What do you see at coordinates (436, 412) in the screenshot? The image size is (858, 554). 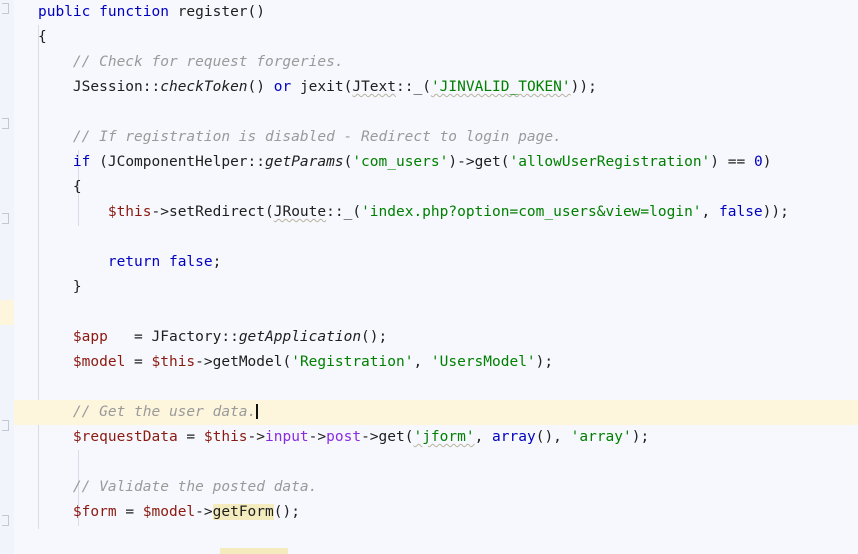 I see `code-line-current: // Get the user data.` at bounding box center [436, 412].